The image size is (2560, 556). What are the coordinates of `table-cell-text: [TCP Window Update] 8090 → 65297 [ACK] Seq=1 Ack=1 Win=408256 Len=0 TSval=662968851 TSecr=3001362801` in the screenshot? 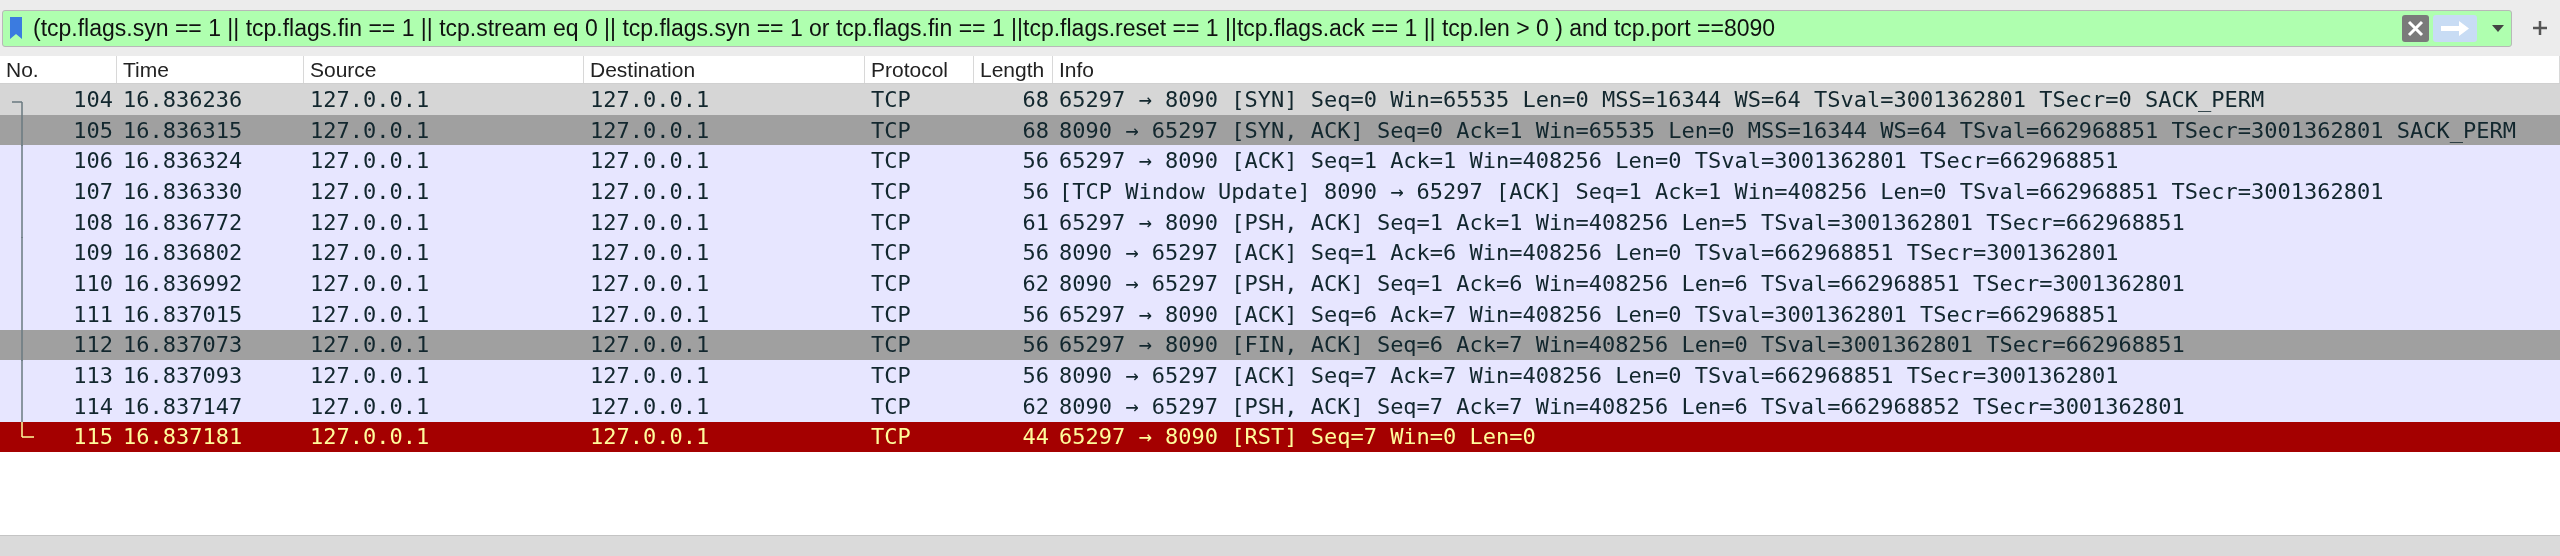 It's located at (1721, 191).